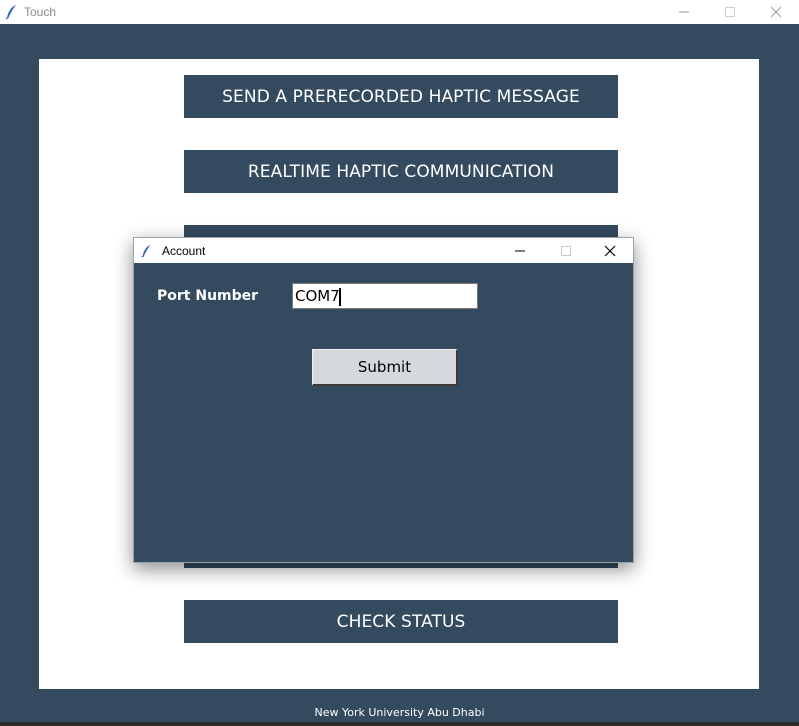 The image size is (799, 726). Describe the element at coordinates (385, 367) in the screenshot. I see `submit-button: Submit` at that location.